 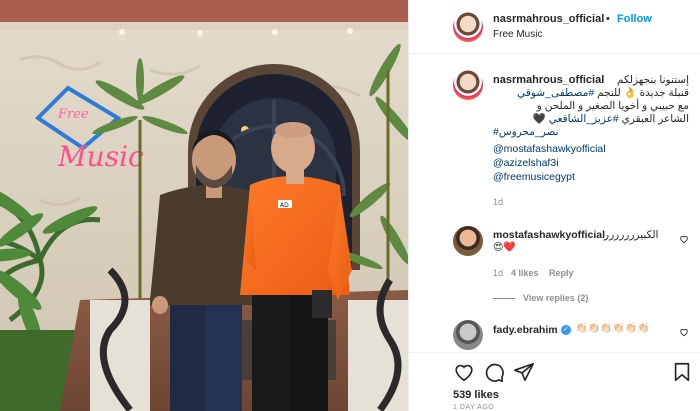 I want to click on comment-reply-button: Reply, so click(x=561, y=273).